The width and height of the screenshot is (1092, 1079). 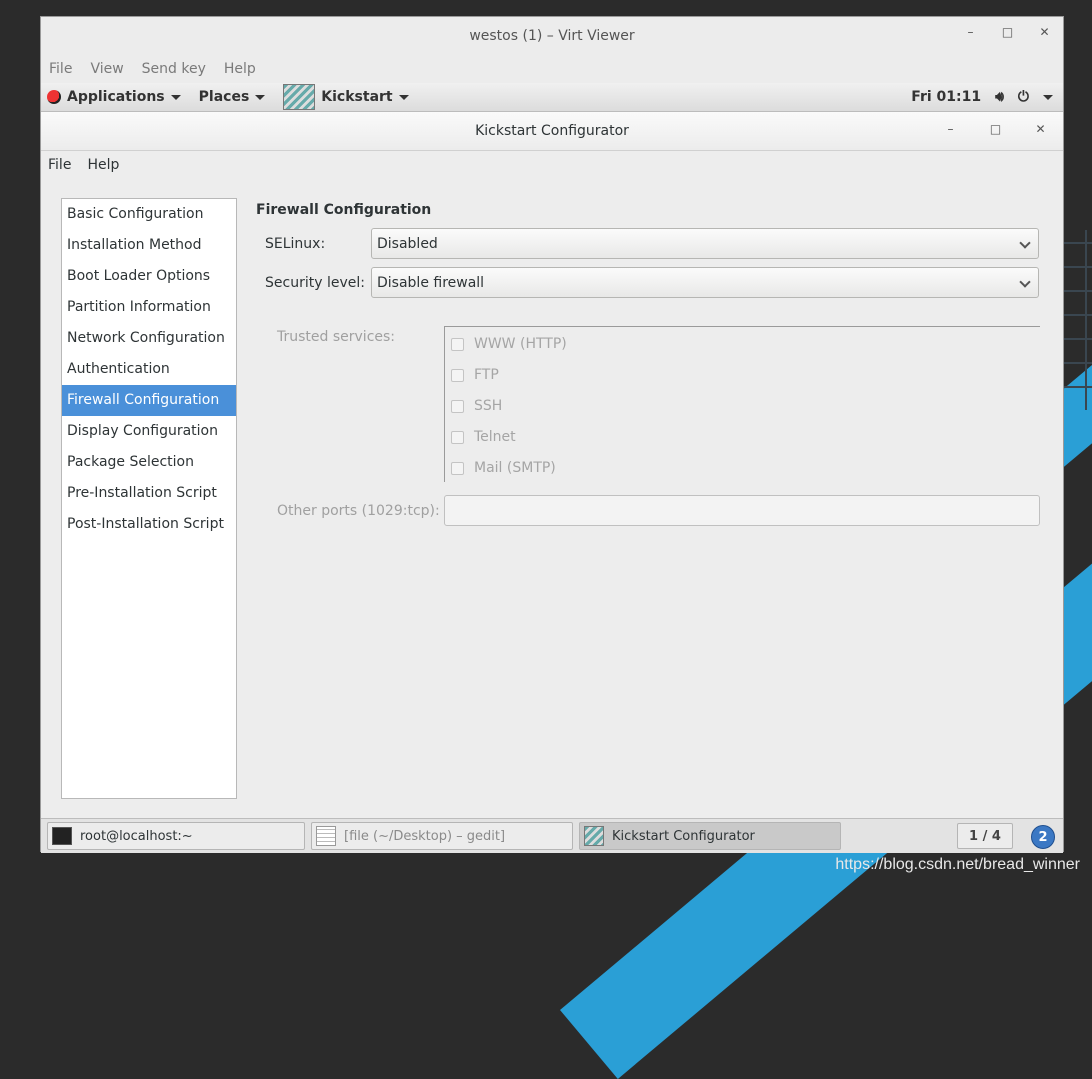 I want to click on app-menubar: File Help, so click(x=555, y=165).